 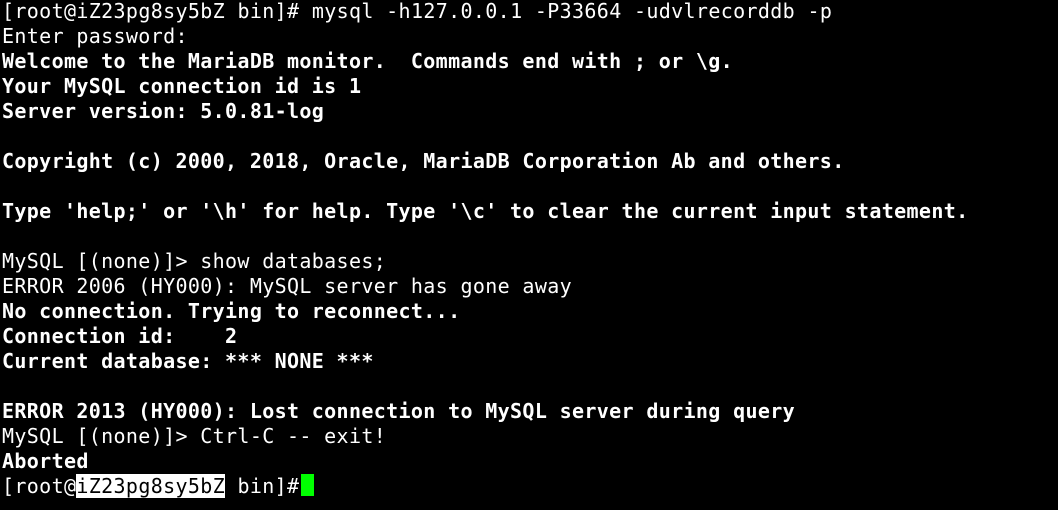 I want to click on terminal-line-current-database: Current database: *** NONE ***, so click(x=188, y=361).